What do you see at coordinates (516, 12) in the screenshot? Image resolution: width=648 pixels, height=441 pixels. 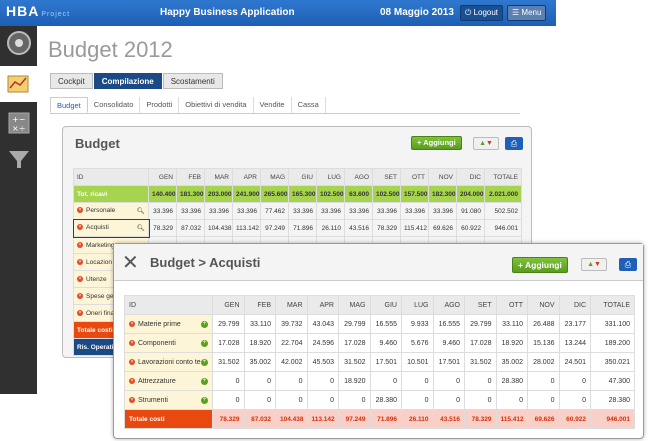 I see `menu-icon: ☰` at bounding box center [516, 12].